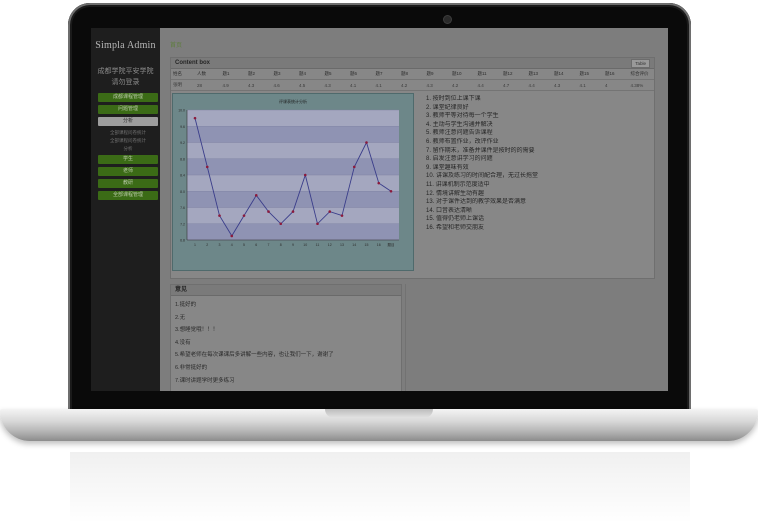  I want to click on table-header-cell: 题4, so click(310, 74).